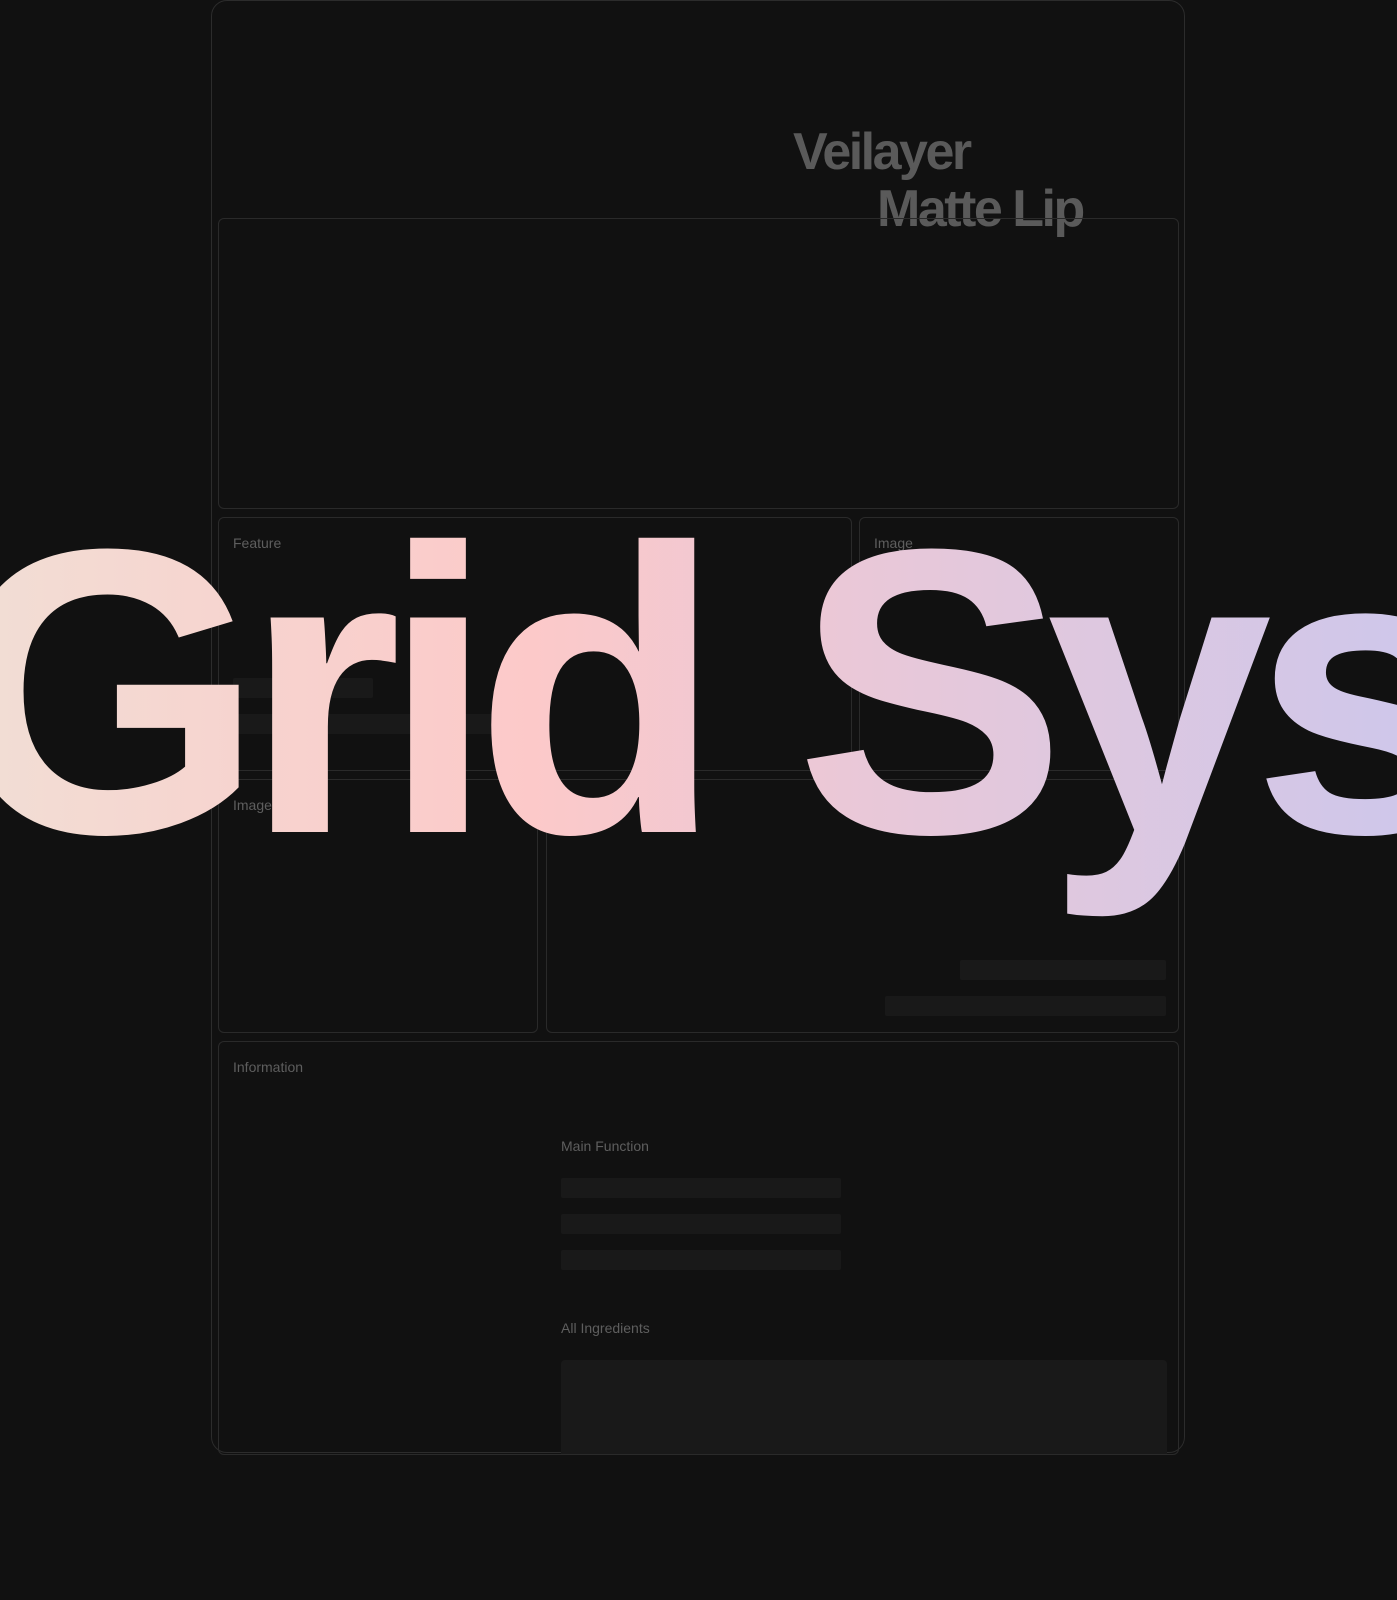 This screenshot has height=1600, width=1397. Describe the element at coordinates (864, 1407) in the screenshot. I see `ingredients-placeholder` at that location.